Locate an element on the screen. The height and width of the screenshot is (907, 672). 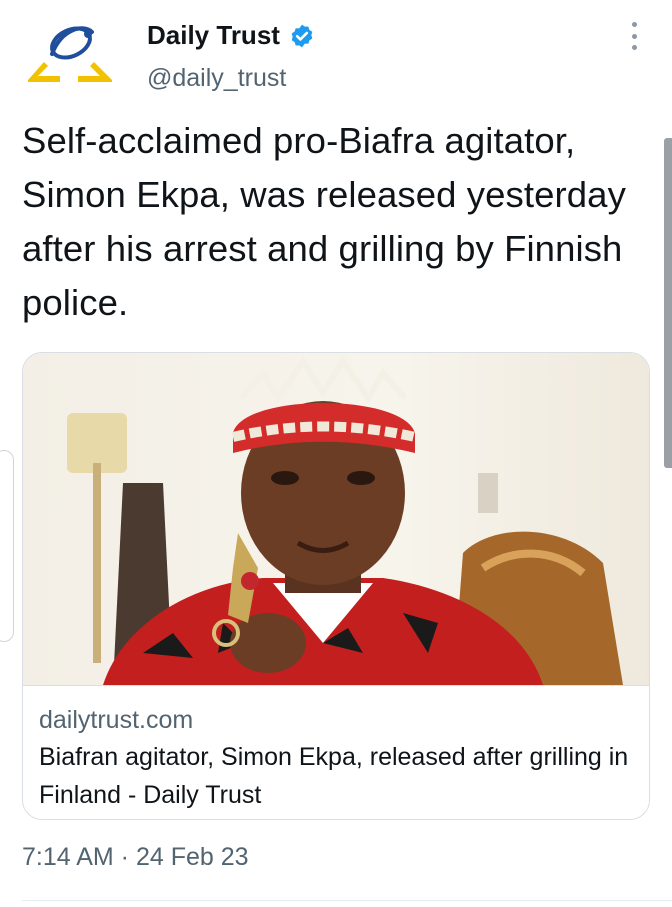
daily-trust-logo-icon is located at coordinates (70, 54).